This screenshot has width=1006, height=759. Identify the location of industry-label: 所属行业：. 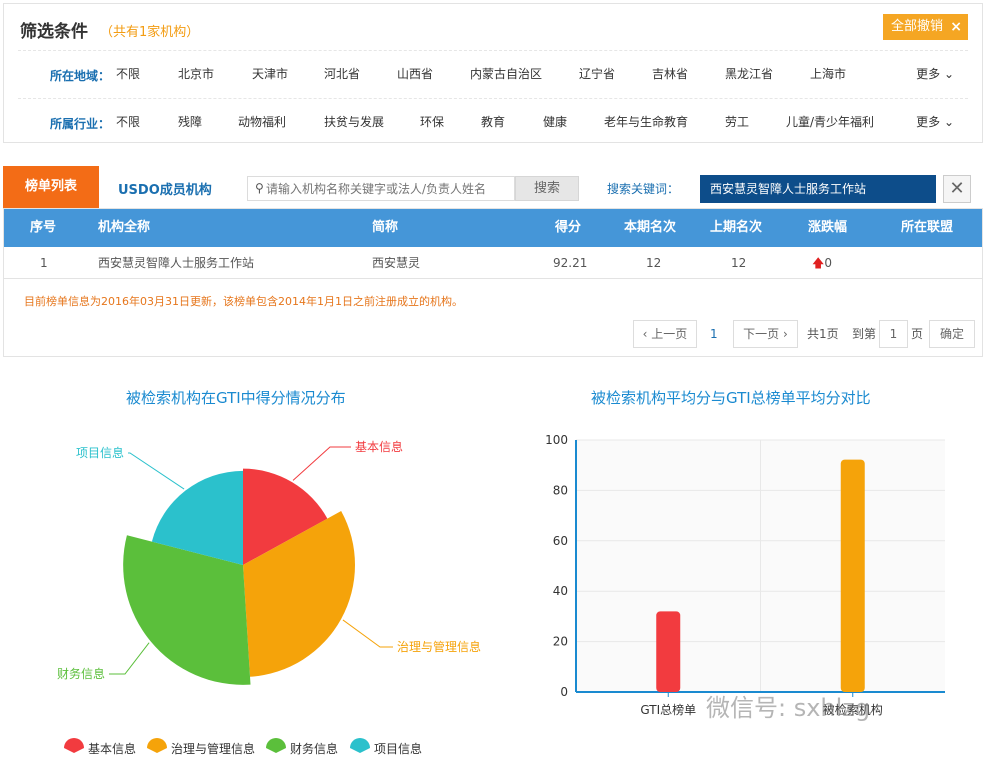
(80, 124).